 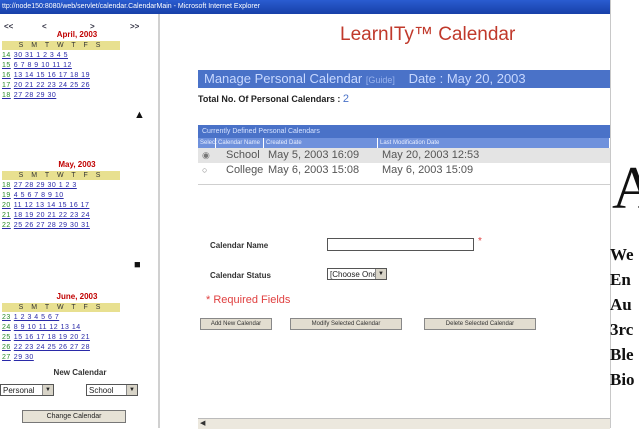 What do you see at coordinates (314, 155) in the screenshot?
I see `created-date-cell: May 5, 2003 16:09` at bounding box center [314, 155].